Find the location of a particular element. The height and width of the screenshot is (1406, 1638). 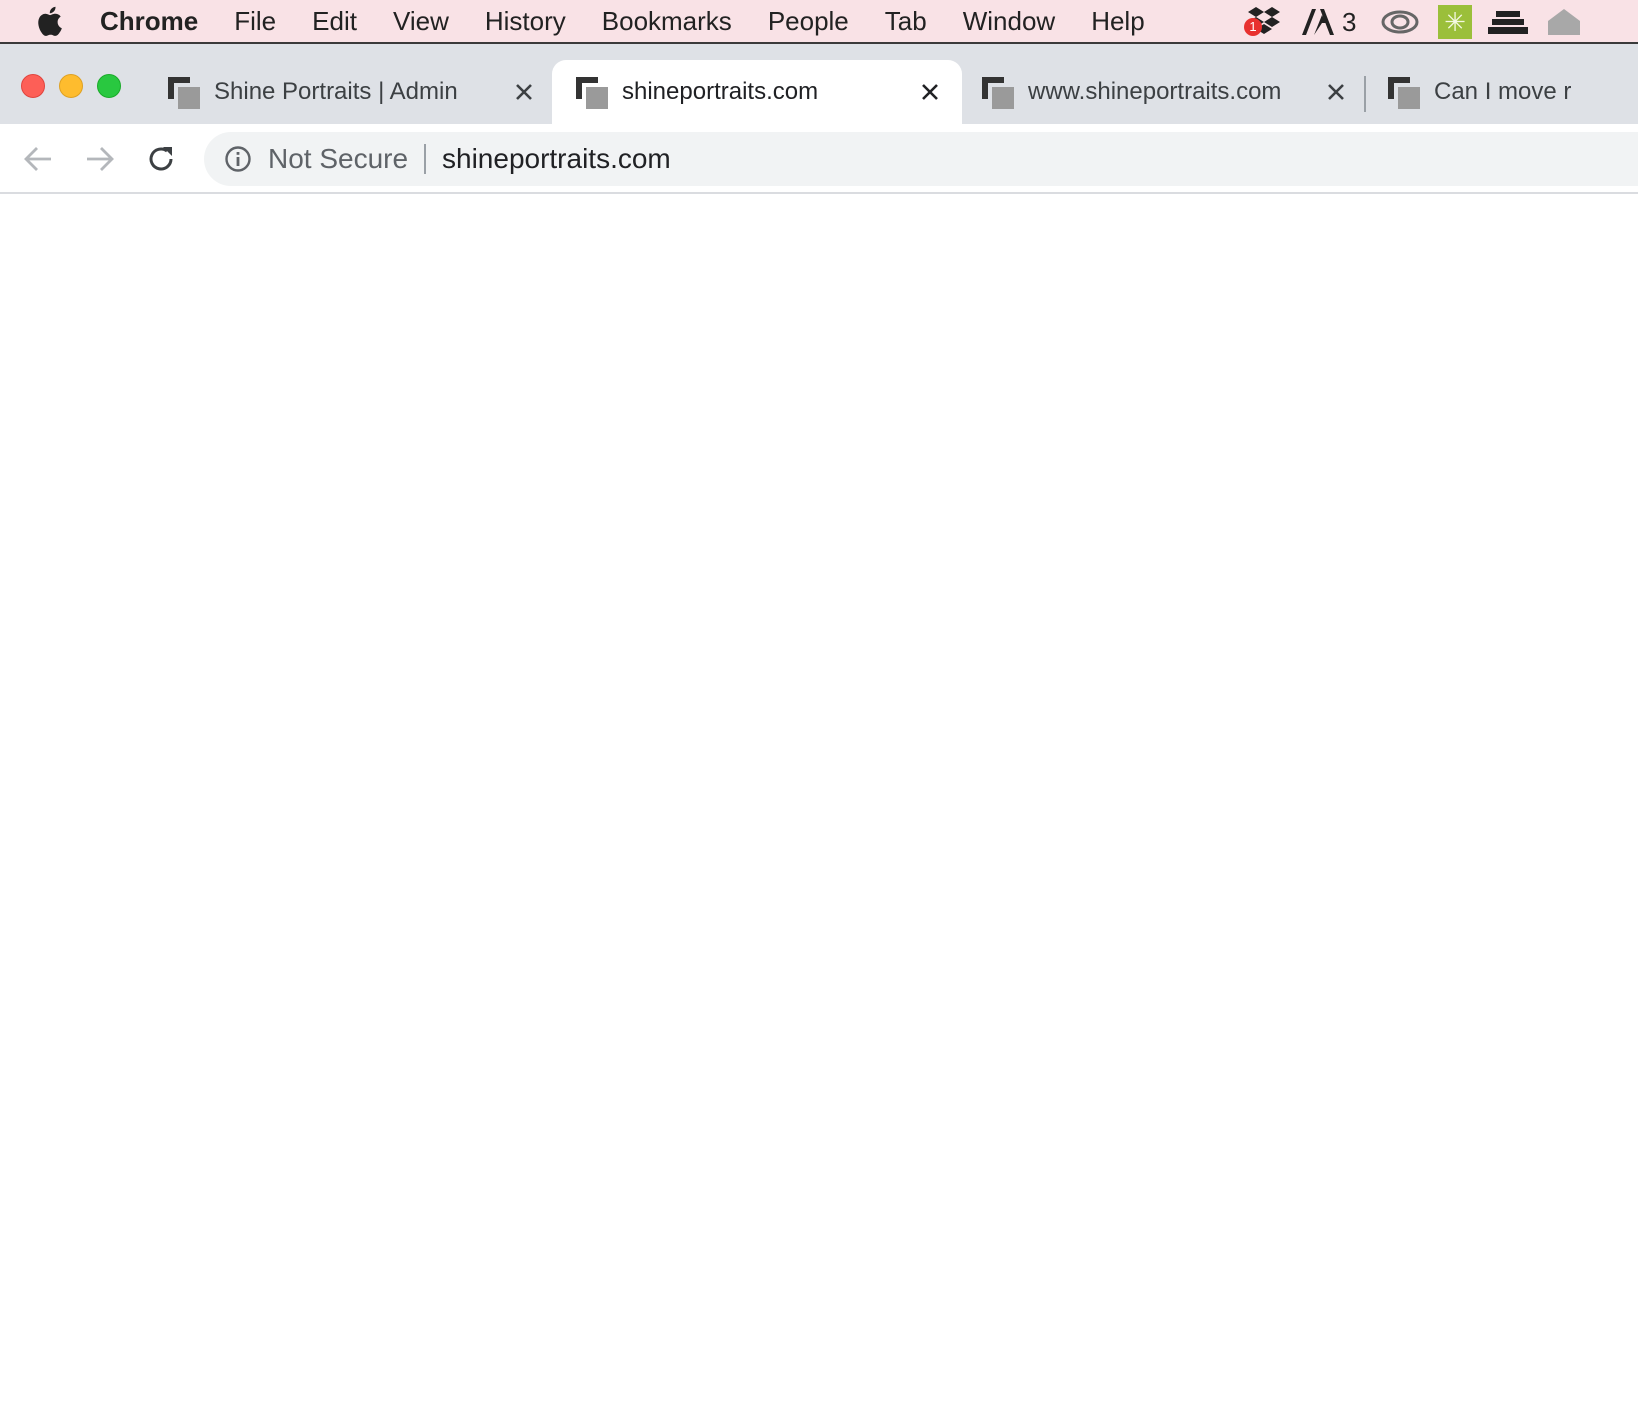

apple-icon is located at coordinates (49, 21).